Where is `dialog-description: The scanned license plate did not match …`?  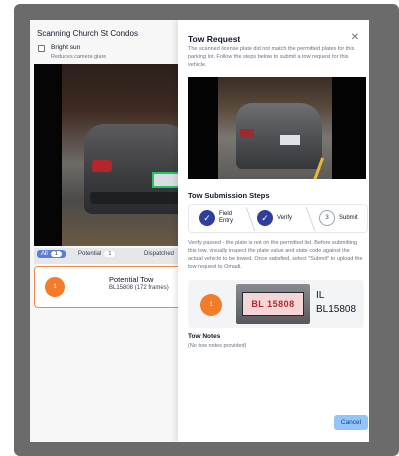
dialog-description: The scanned license plate did not match … is located at coordinates (271, 57).